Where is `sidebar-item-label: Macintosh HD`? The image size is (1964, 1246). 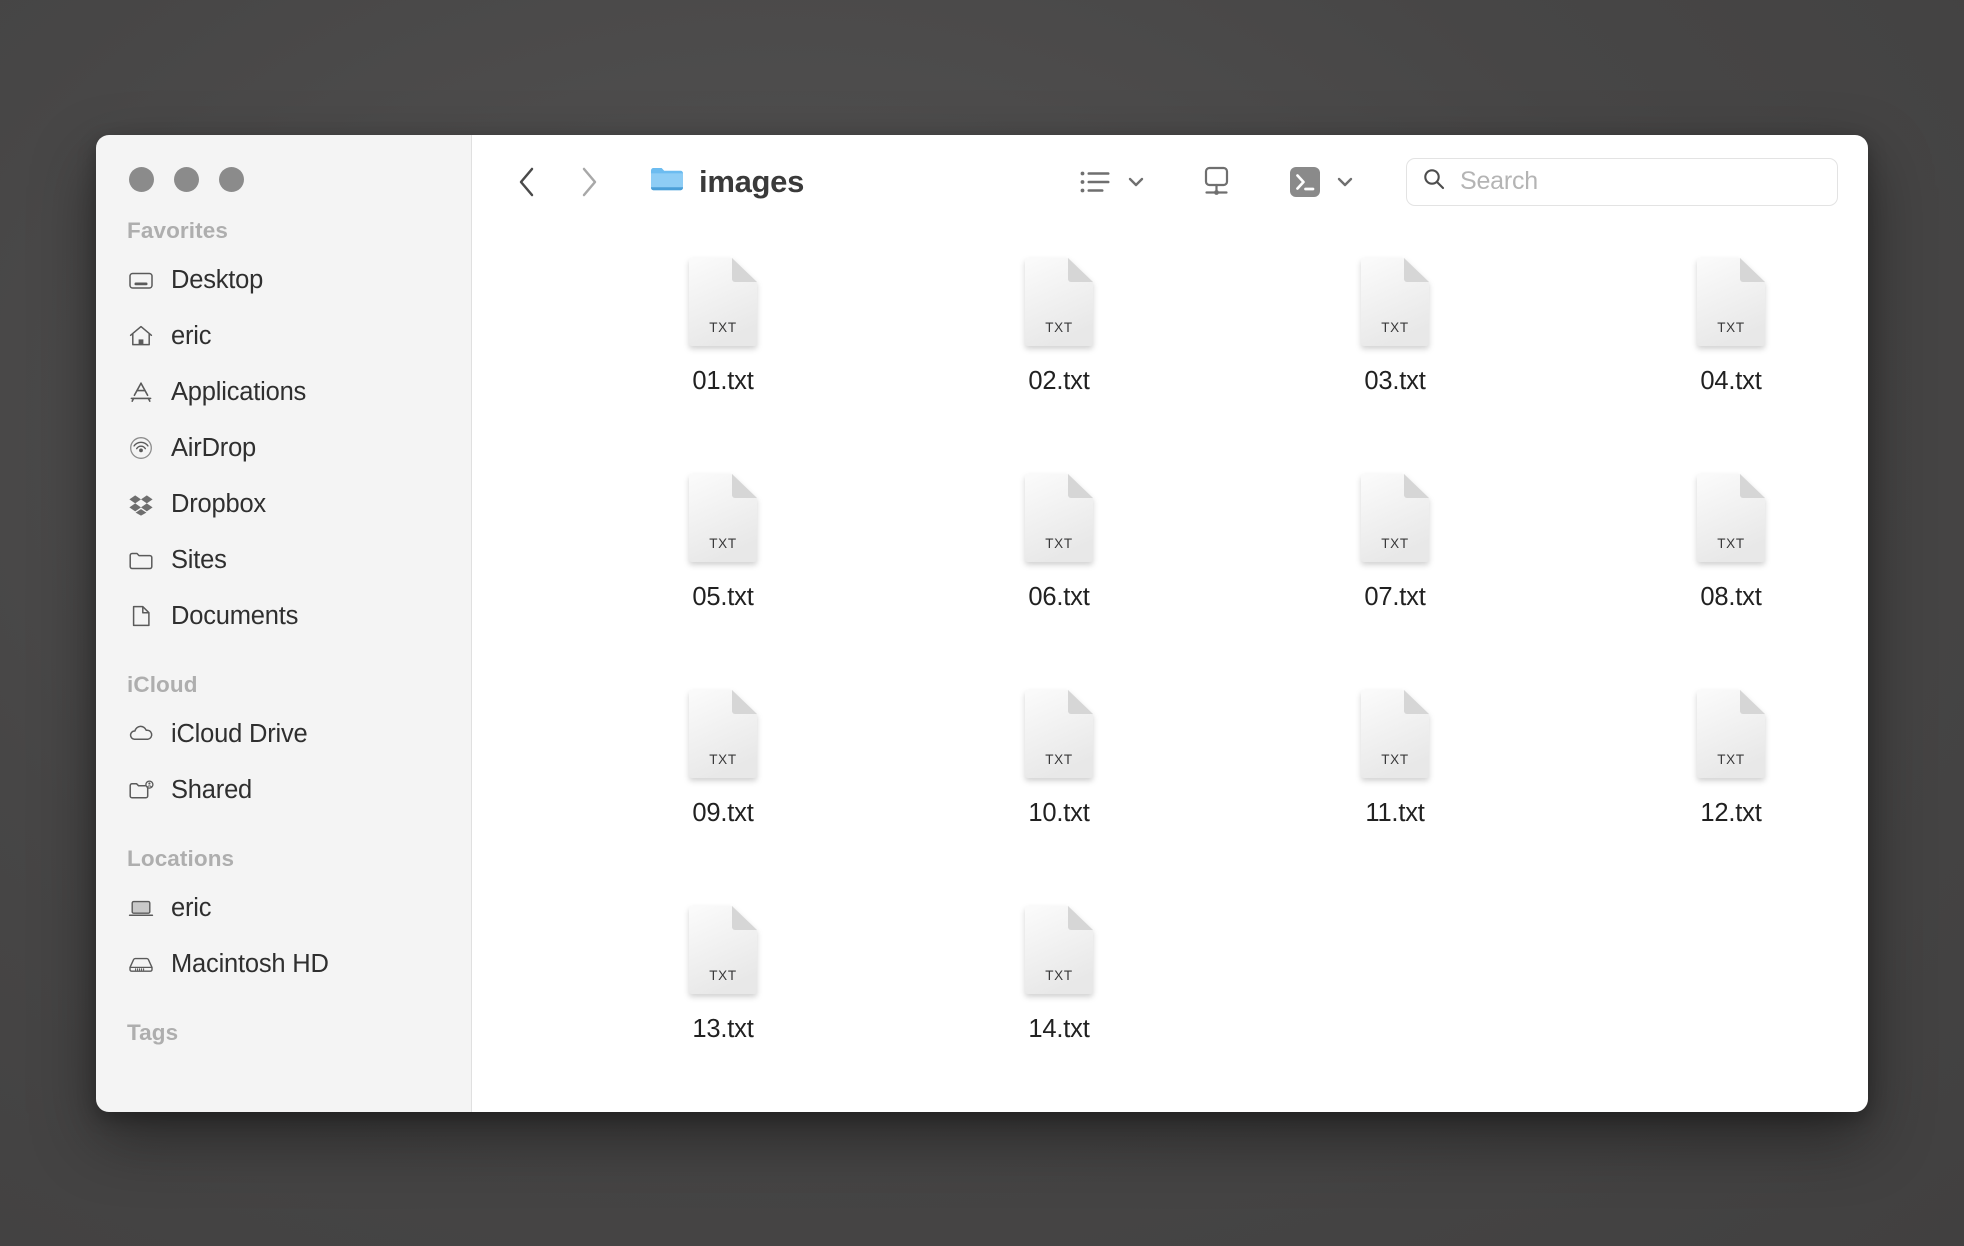 sidebar-item-label: Macintosh HD is located at coordinates (250, 963).